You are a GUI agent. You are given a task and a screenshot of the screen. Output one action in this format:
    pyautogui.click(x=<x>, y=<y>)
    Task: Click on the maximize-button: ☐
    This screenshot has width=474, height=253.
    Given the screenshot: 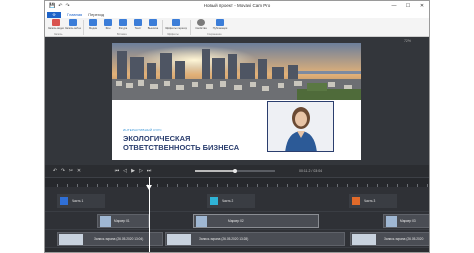 What is the action you would take?
    pyautogui.click(x=408, y=6)
    